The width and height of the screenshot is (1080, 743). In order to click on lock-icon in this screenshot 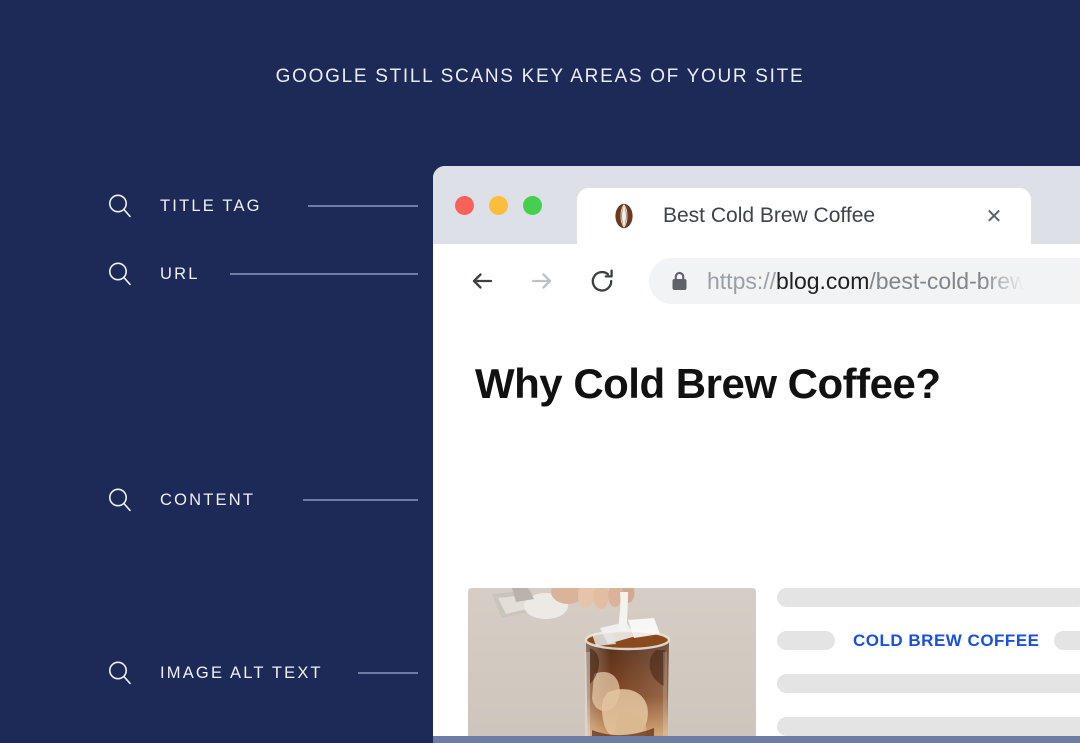, I will do `click(679, 281)`.